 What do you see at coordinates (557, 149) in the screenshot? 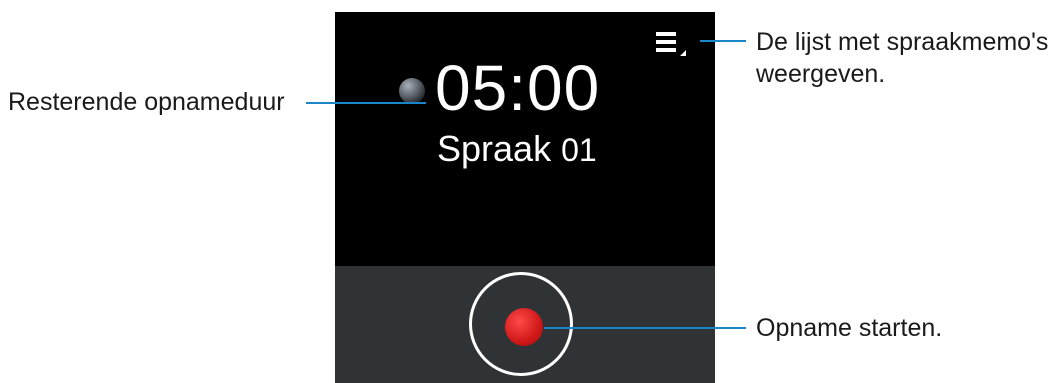
I see `memo-title: Spraak 01` at bounding box center [557, 149].